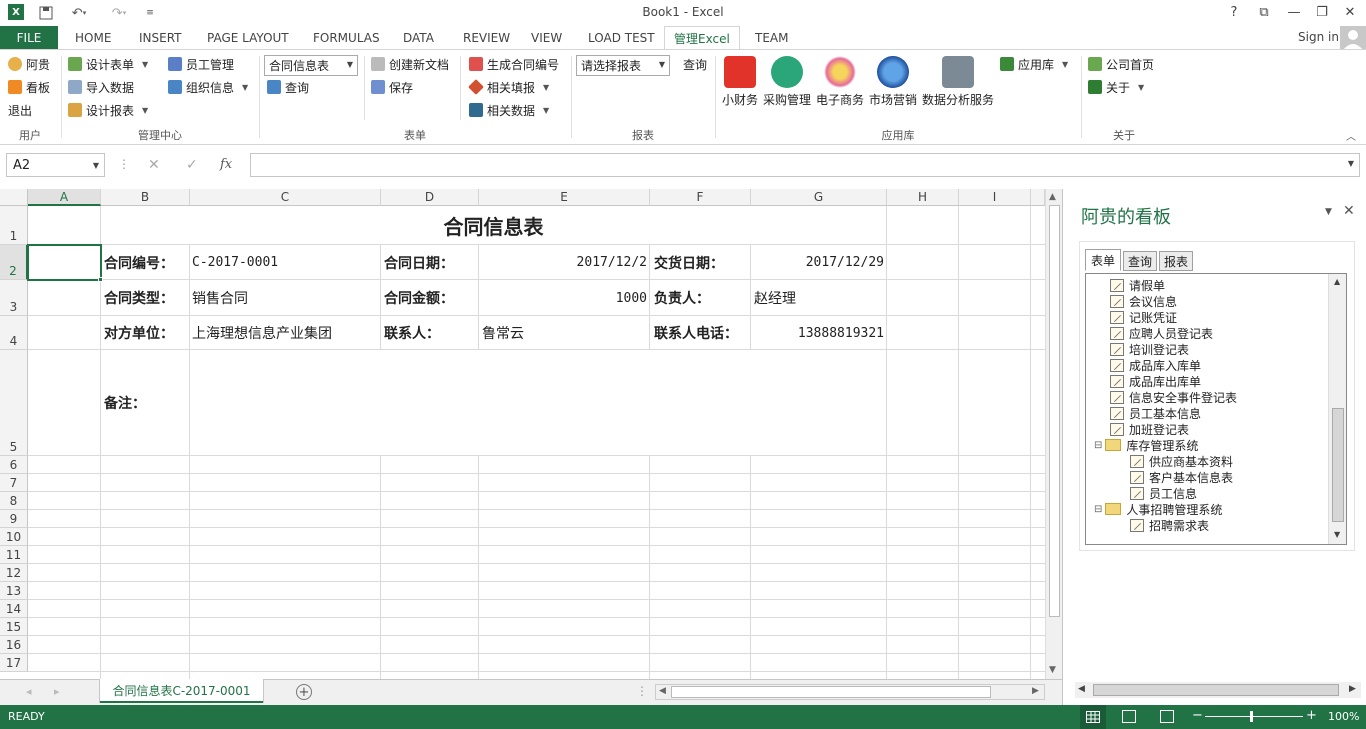  Describe the element at coordinates (346, 38) in the screenshot. I see `tab-formulas: FORMULAS` at that location.